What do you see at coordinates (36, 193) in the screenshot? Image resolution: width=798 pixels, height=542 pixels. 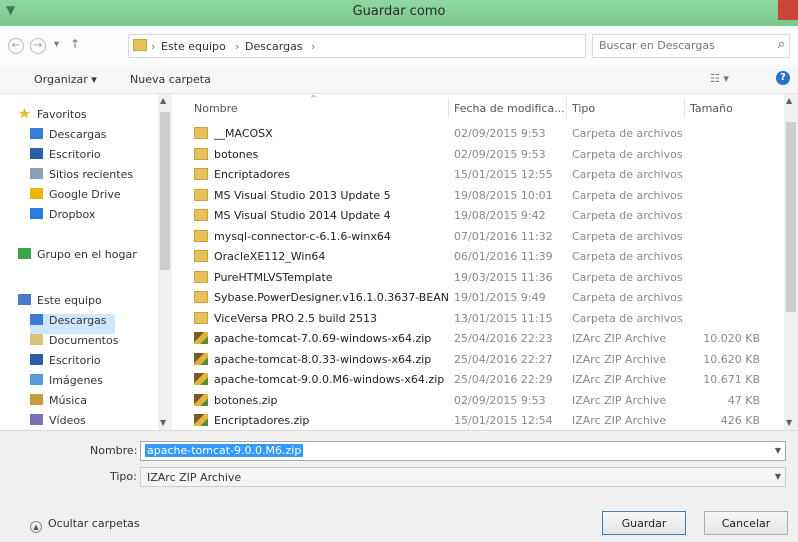 I see `drive-icon` at bounding box center [36, 193].